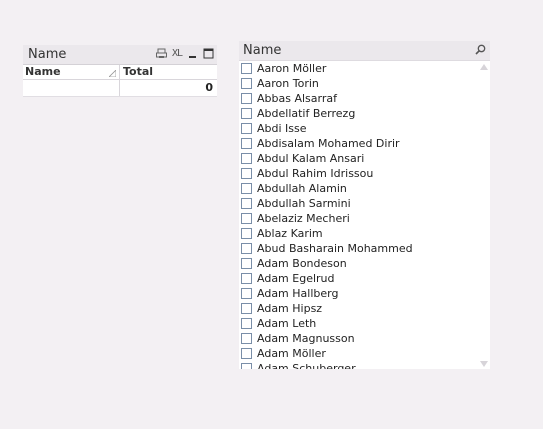 This screenshot has width=543, height=429. I want to click on table-row: 0, so click(120, 88).